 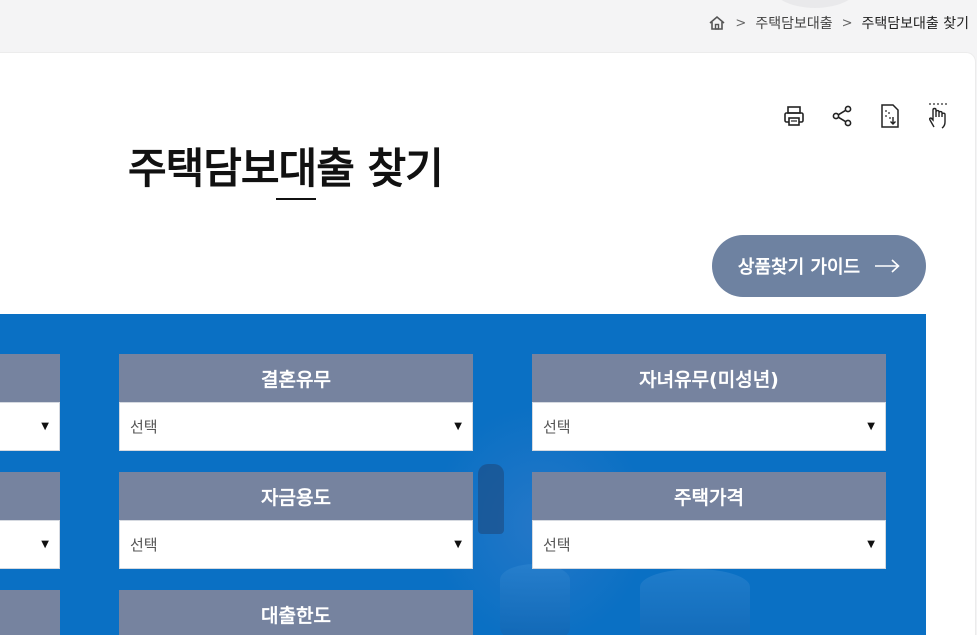 I want to click on filter-marriage: 결혼유무 선택 ▼, so click(x=296, y=402).